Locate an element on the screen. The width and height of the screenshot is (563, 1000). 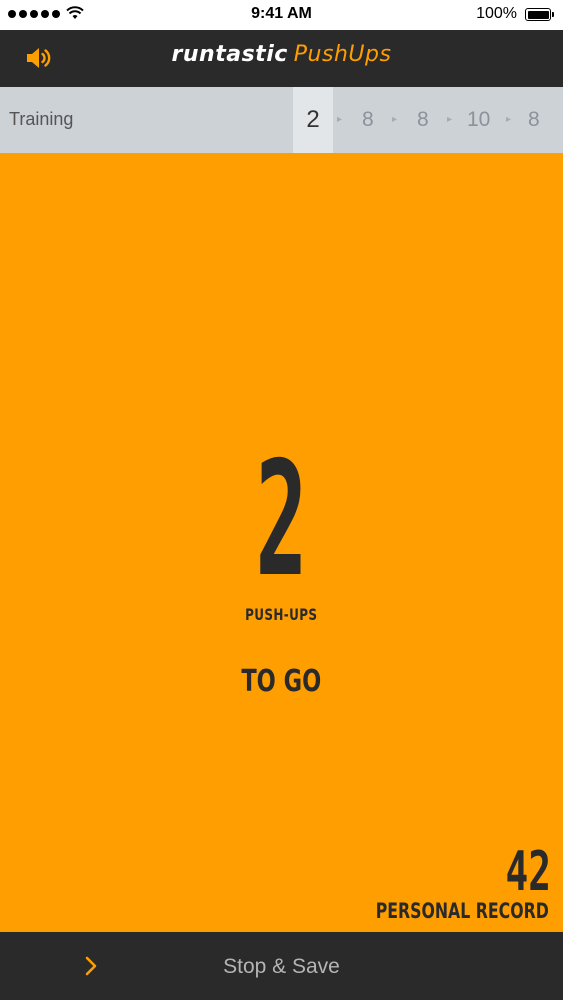
remaining-count: 2 is located at coordinates (281, 520).